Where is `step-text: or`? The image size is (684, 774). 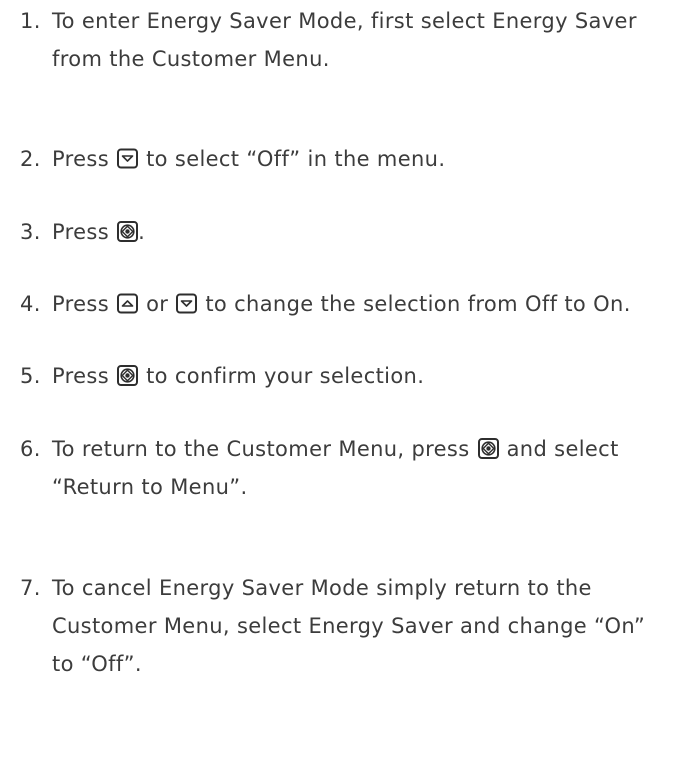 step-text: or is located at coordinates (157, 304).